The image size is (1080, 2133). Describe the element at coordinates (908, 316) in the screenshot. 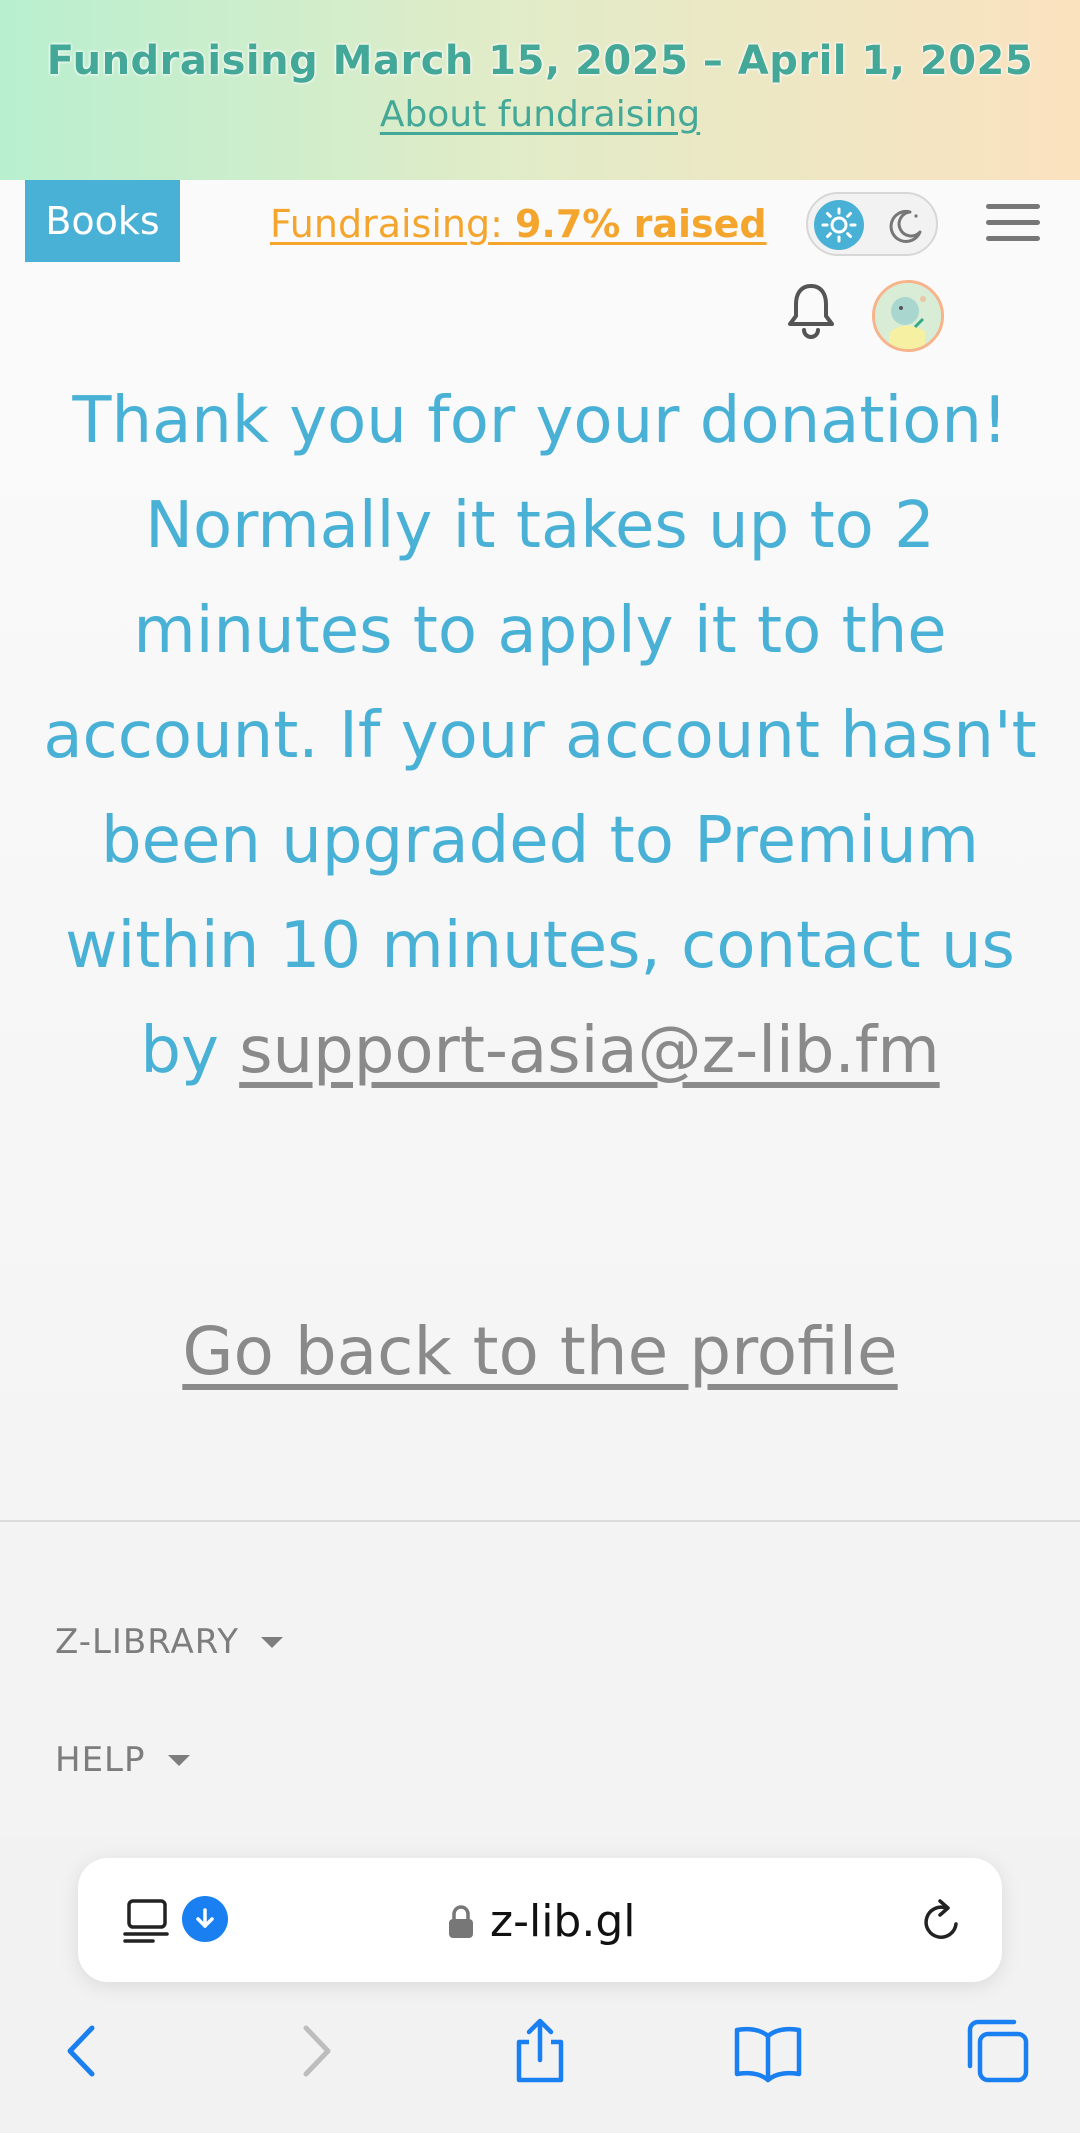

I see `avatar` at that location.